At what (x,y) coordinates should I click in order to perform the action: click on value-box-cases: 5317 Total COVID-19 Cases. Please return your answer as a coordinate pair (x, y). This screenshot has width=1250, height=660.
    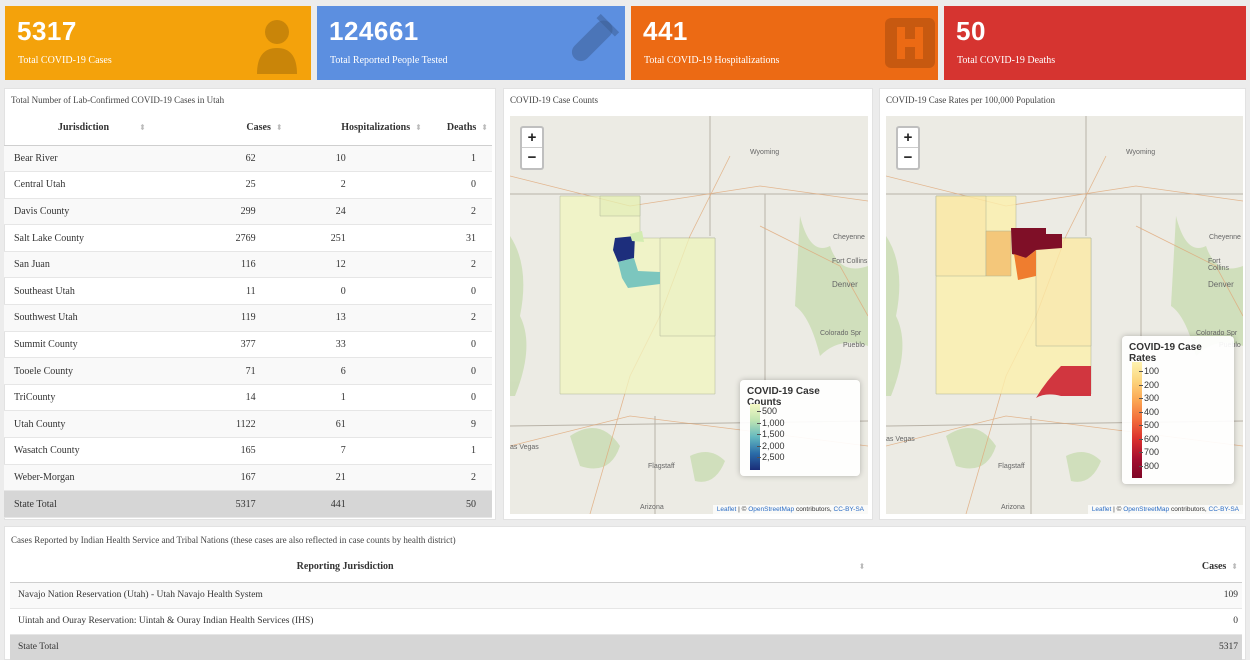
    Looking at the image, I should click on (158, 43).